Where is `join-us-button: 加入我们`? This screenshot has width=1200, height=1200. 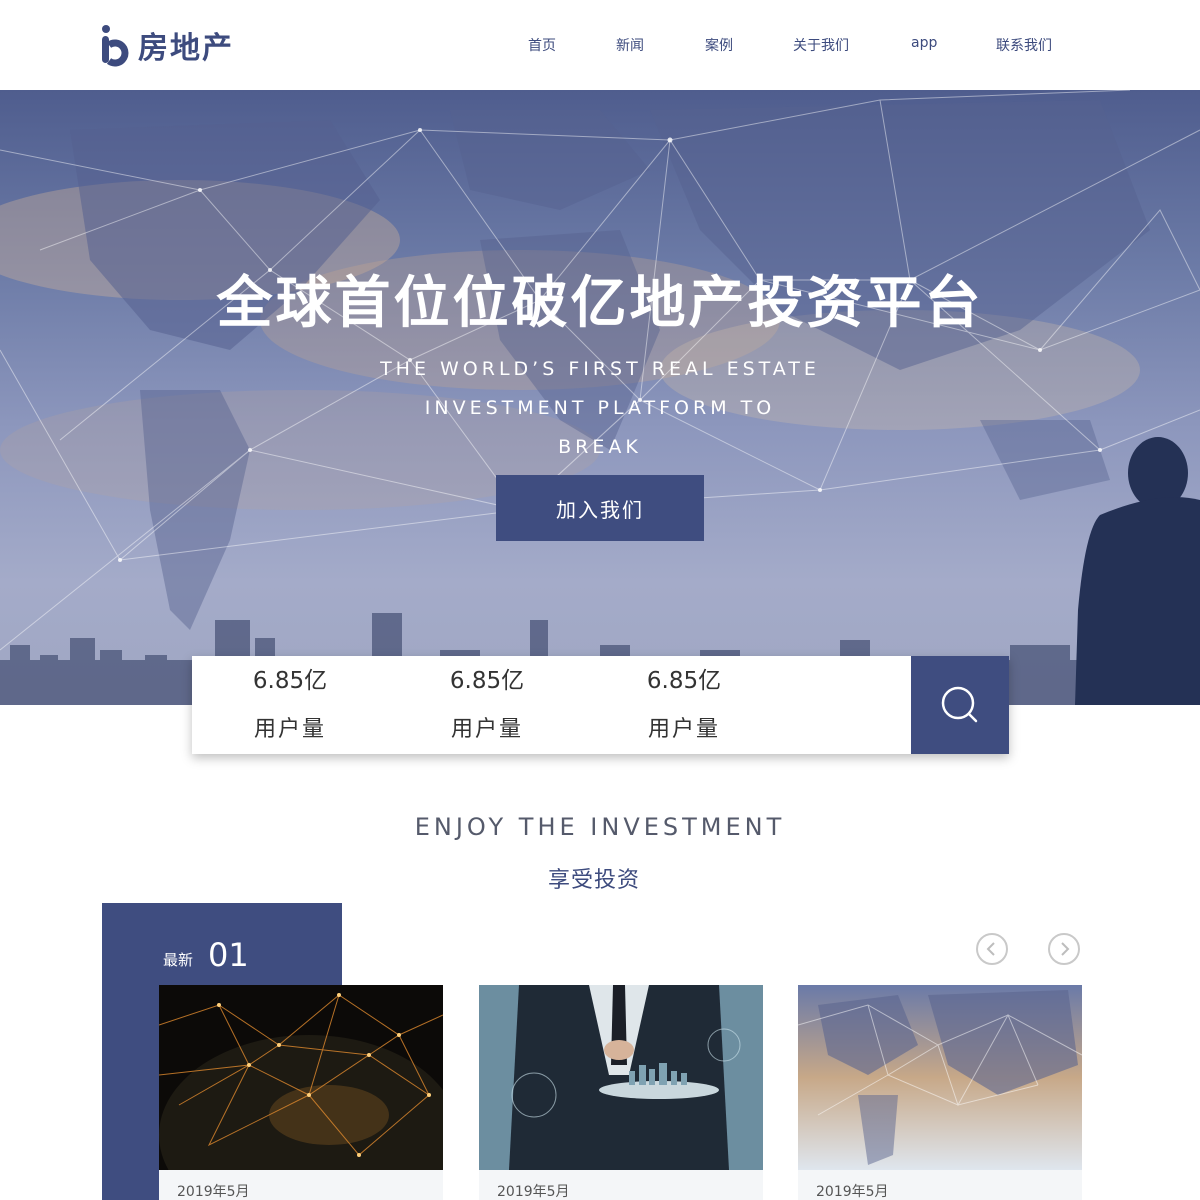 join-us-button: 加入我们 is located at coordinates (600, 508).